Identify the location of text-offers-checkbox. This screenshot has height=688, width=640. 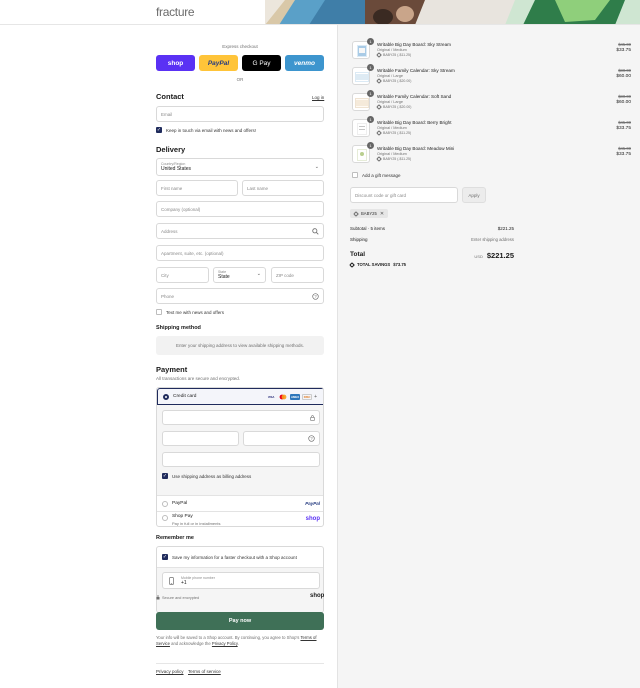
(159, 312).